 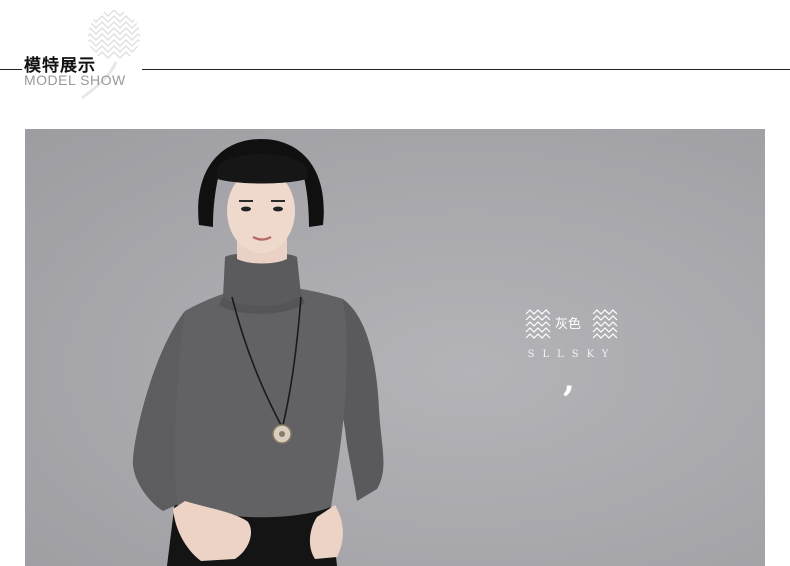 I want to click on header-rule-right, so click(x=466, y=69).